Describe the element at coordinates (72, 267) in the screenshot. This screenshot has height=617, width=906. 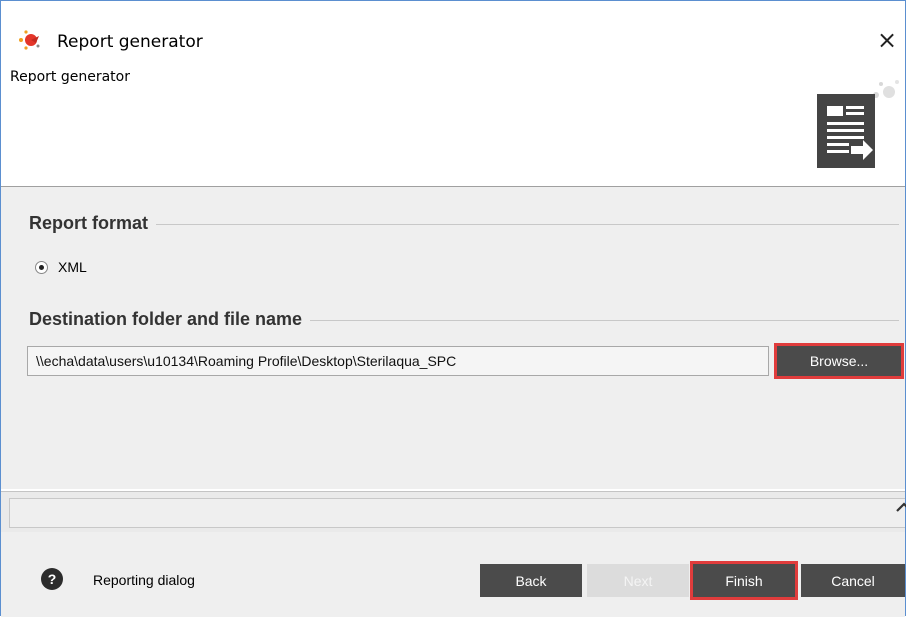
I see `xml-radio-label: XML` at that location.